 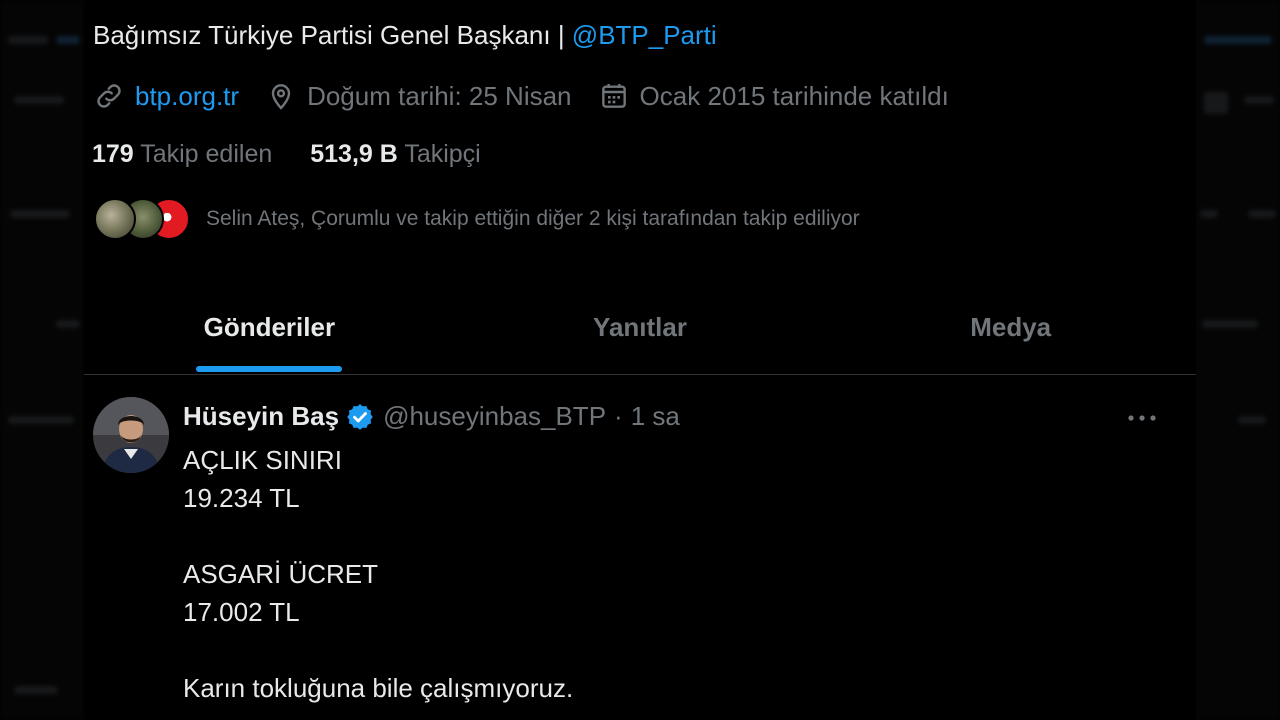 What do you see at coordinates (261, 416) in the screenshot?
I see `author-name: Hüseyin Baş` at bounding box center [261, 416].